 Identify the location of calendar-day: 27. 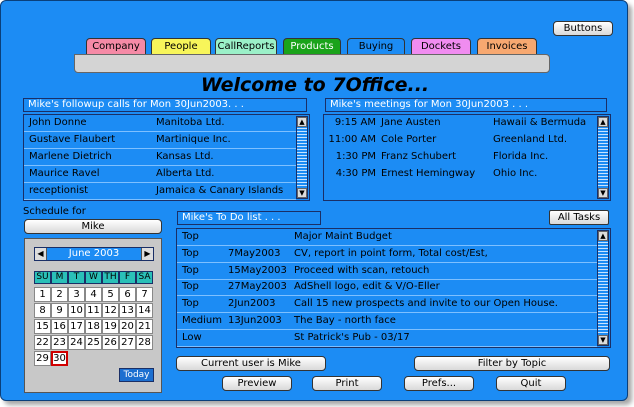
(127, 342).